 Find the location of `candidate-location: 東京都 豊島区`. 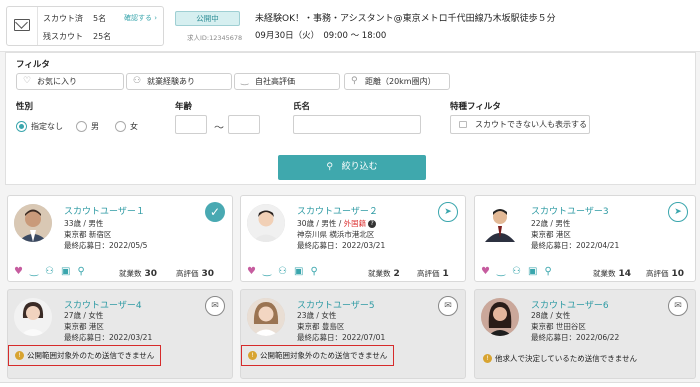

candidate-location: 東京都 豊島区 is located at coordinates (321, 326).